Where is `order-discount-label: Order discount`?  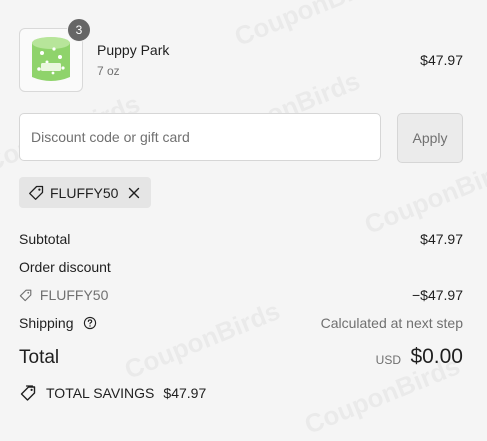 order-discount-label: Order discount is located at coordinates (65, 267).